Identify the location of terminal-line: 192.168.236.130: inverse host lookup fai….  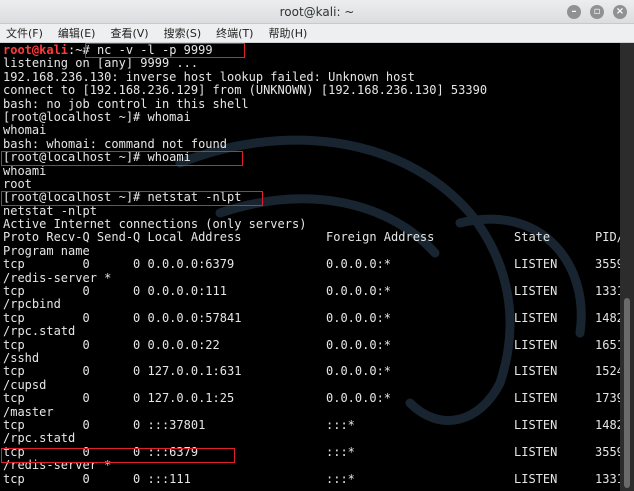
(209, 76).